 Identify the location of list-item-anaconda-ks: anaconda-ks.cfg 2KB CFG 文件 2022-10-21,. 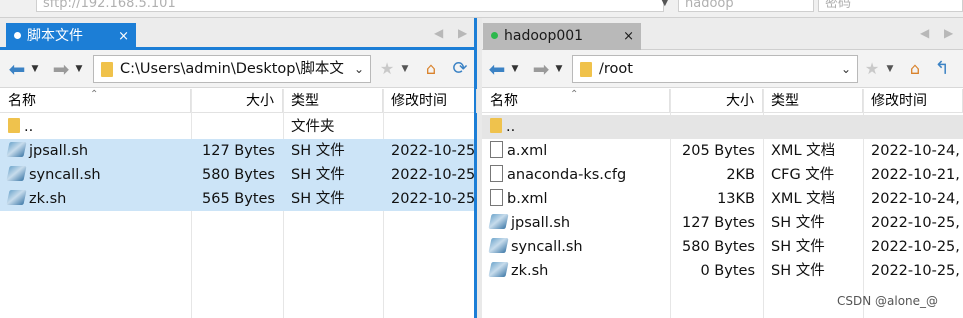
(722, 175).